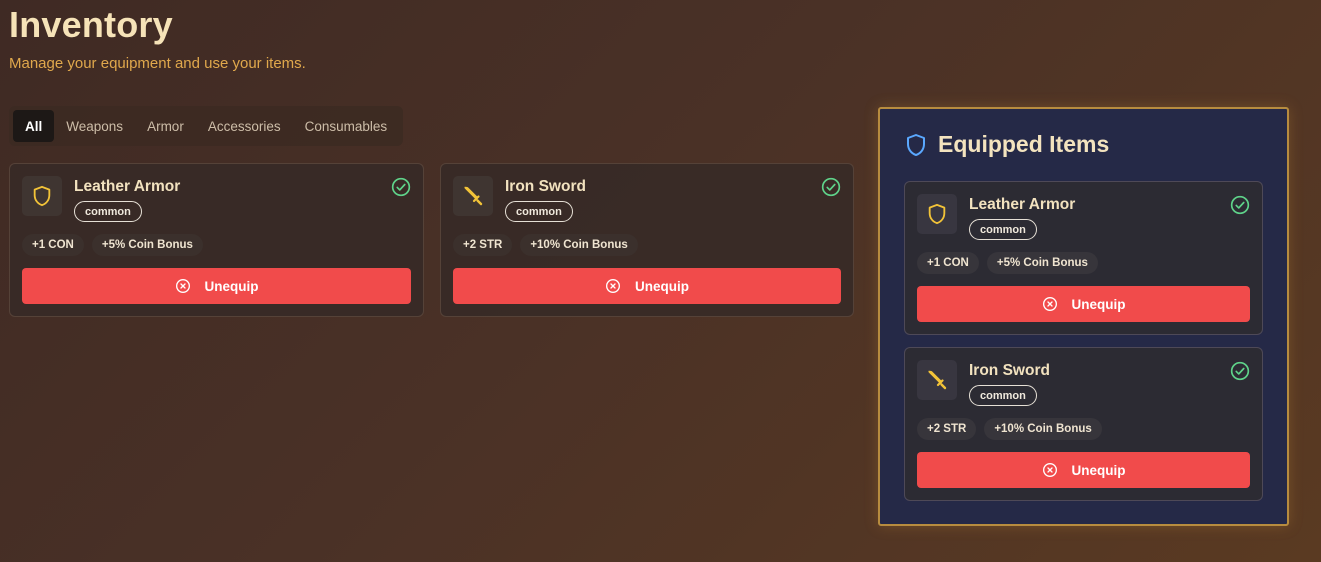 This screenshot has height=562, width=1321. I want to click on tab-consumables: Consumables, so click(346, 126).